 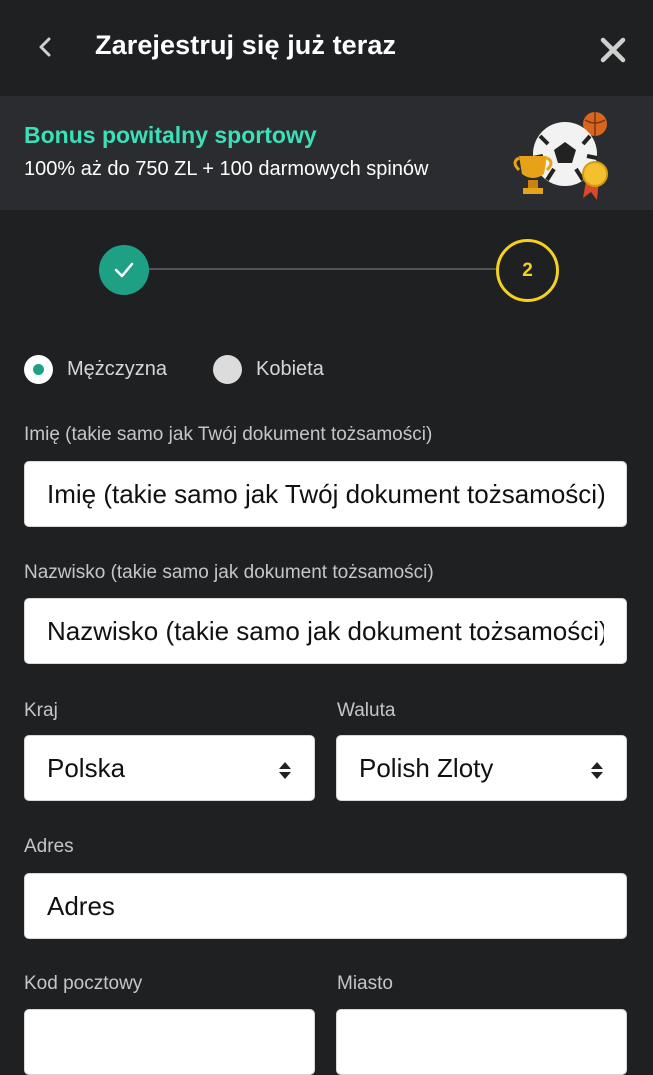 I want to click on currency-select: Polish Zloty, so click(x=481, y=768).